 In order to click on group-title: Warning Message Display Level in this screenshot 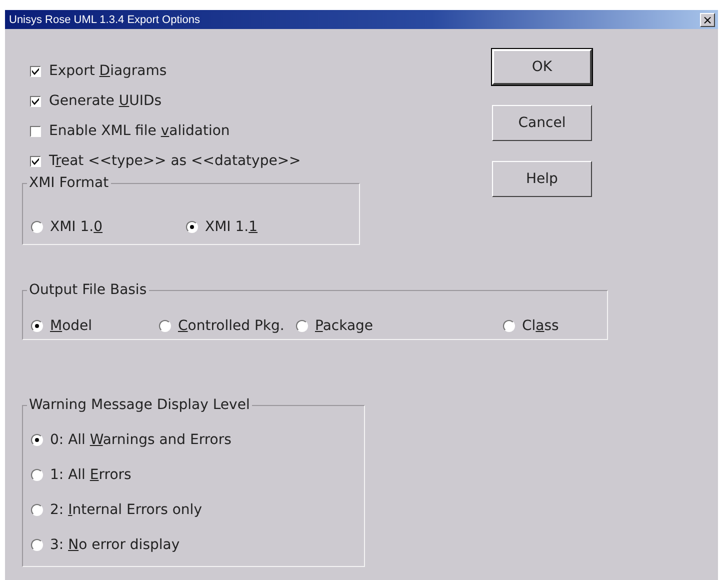, I will do `click(139, 405)`.